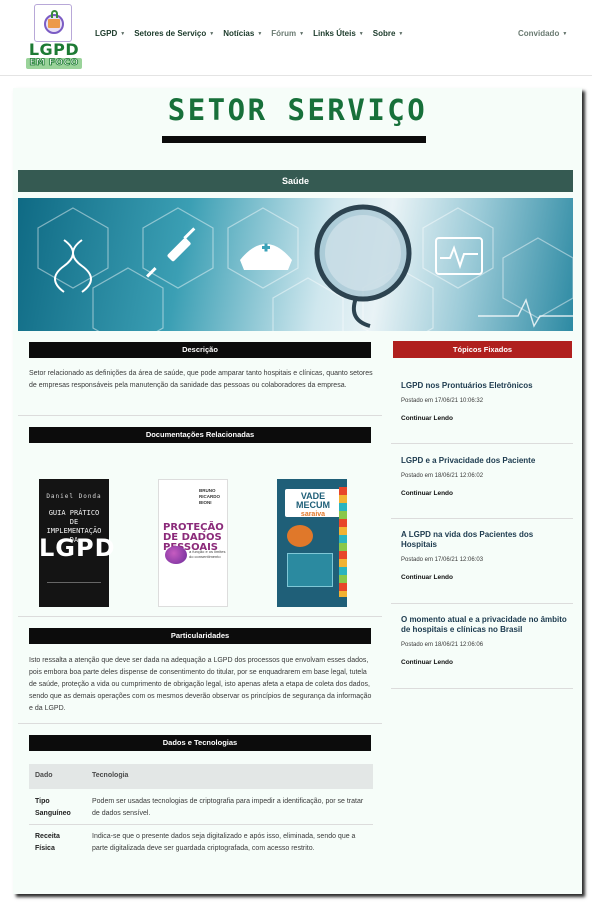  I want to click on topic-date: Postado em 18/06/21 12:06:02, so click(442, 476).